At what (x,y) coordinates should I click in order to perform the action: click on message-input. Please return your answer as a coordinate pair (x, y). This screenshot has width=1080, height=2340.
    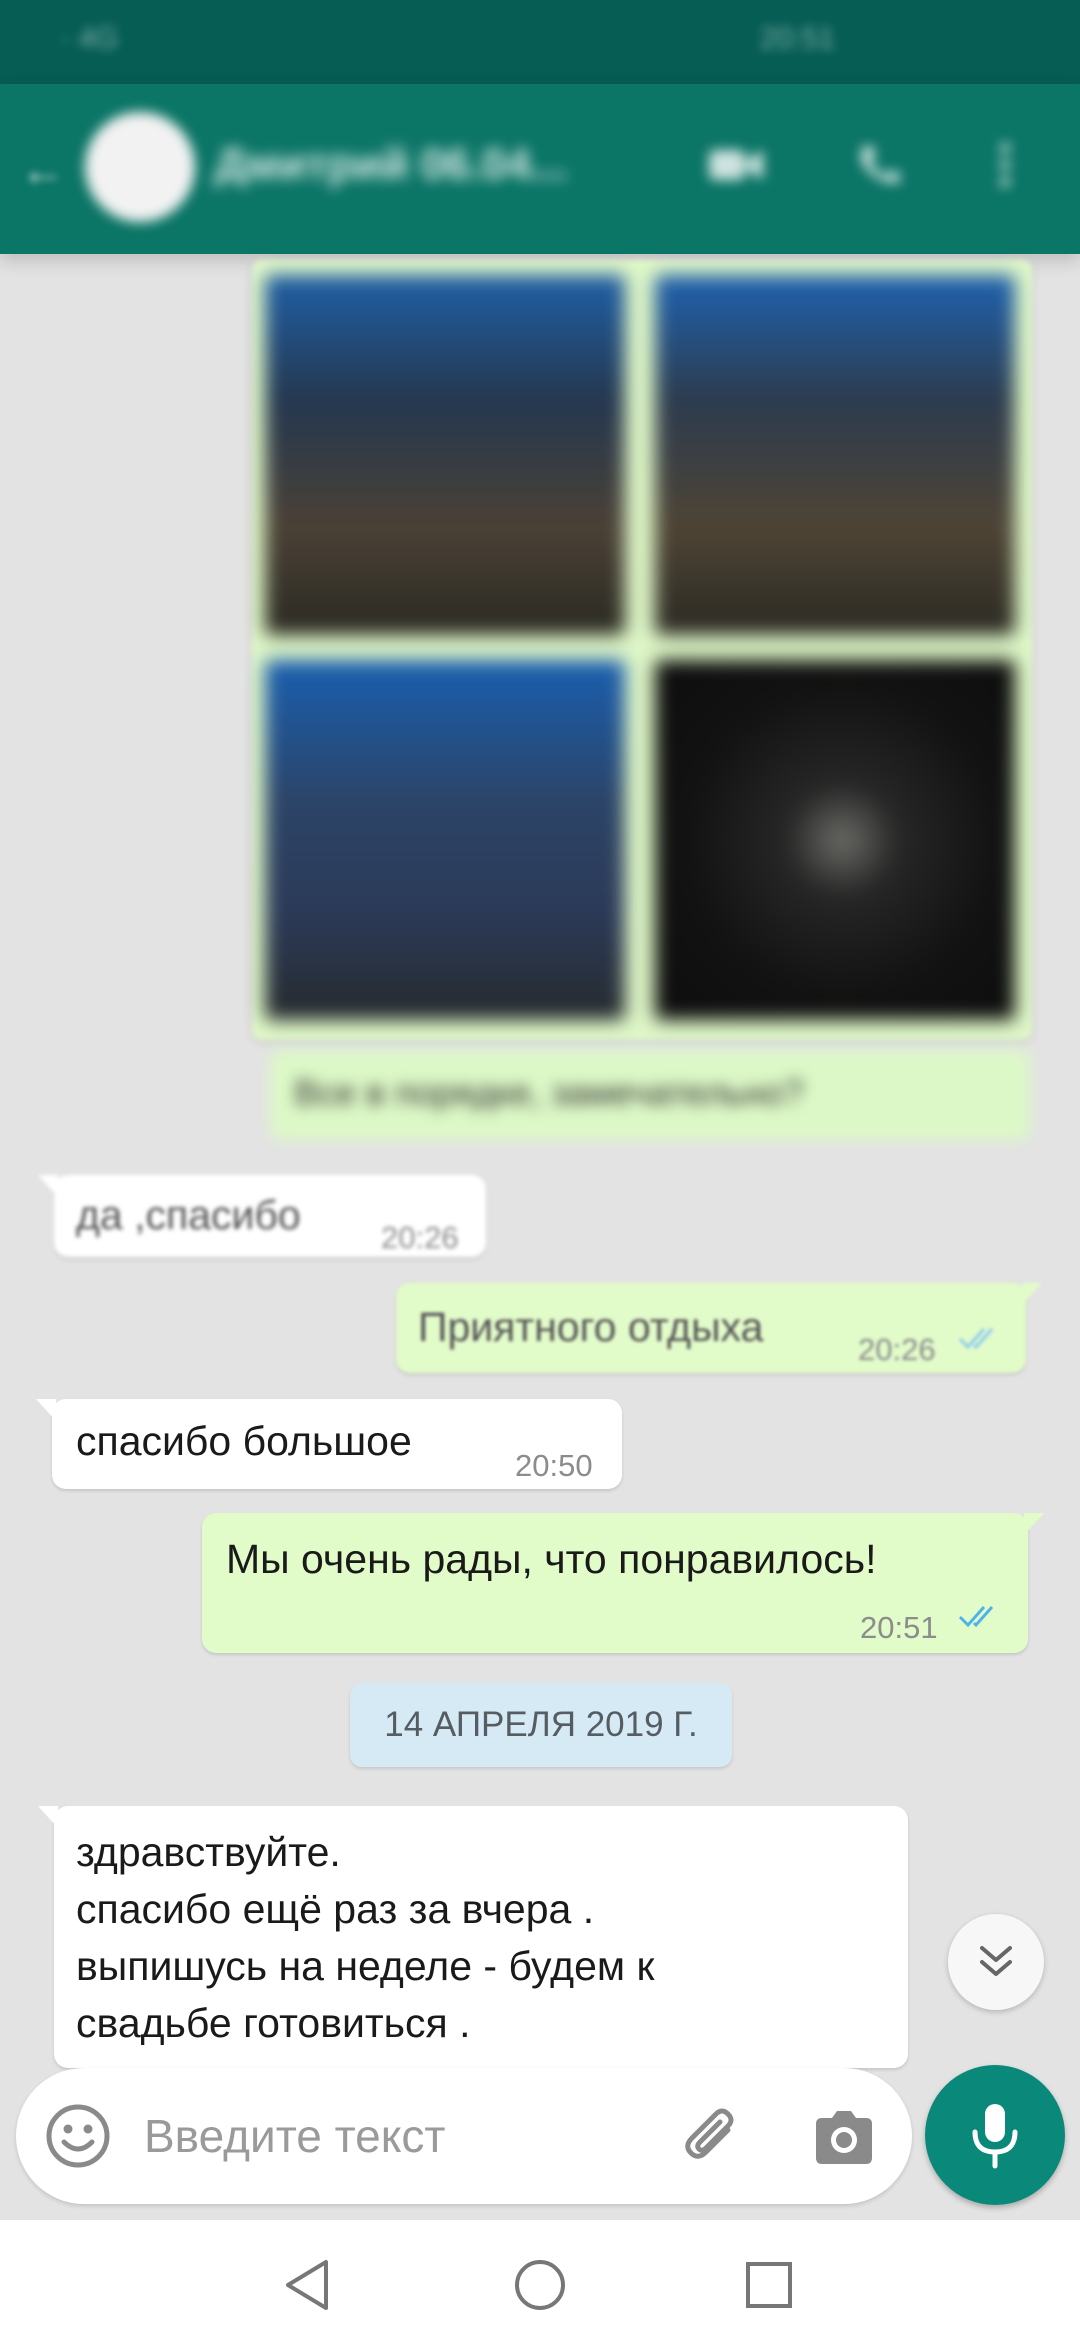
    Looking at the image, I should click on (404, 2136).